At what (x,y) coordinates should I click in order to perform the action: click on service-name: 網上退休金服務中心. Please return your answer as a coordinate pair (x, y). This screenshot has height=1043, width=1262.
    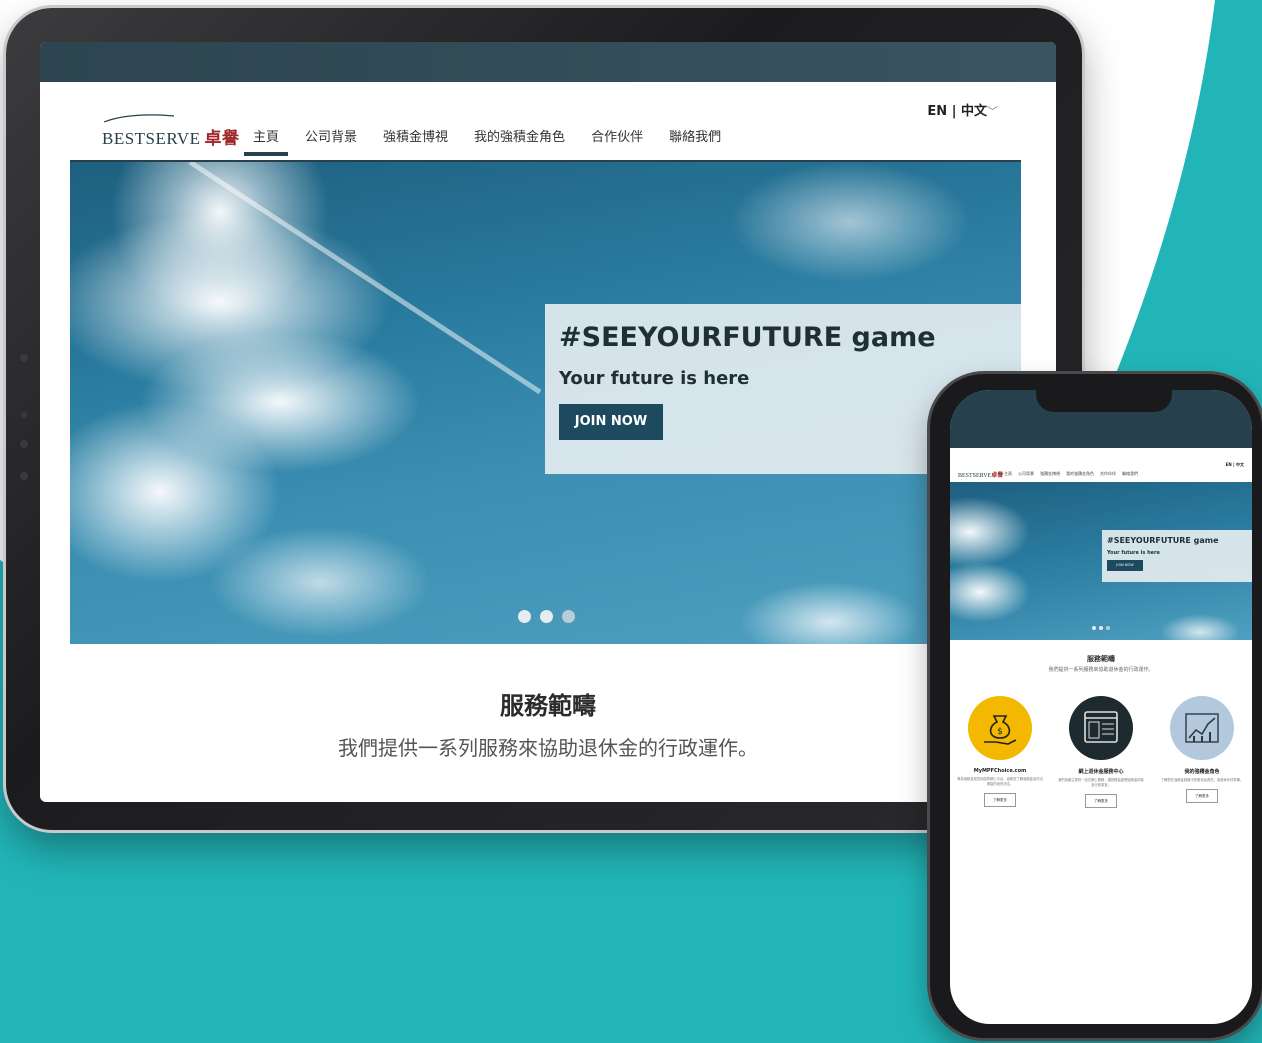
    Looking at the image, I should click on (1101, 772).